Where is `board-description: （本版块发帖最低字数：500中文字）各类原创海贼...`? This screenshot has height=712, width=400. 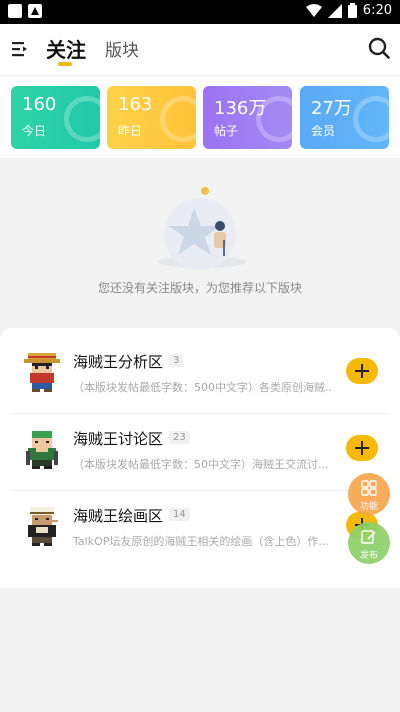 board-description: （本版块发帖最低字数：500中文字）各类原创海贼... is located at coordinates (203, 387).